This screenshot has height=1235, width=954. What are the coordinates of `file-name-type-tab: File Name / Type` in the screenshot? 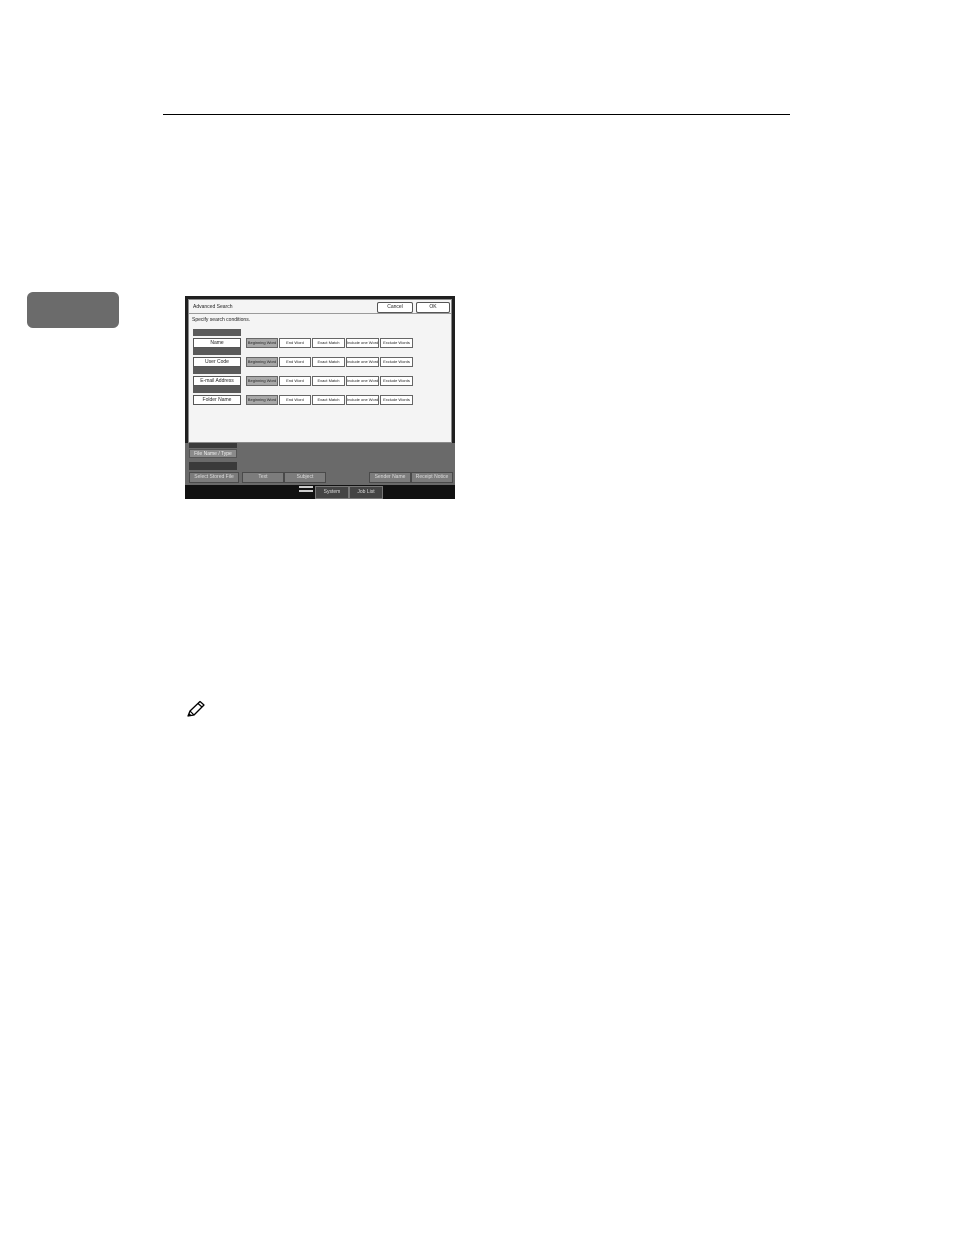 It's located at (213, 453).